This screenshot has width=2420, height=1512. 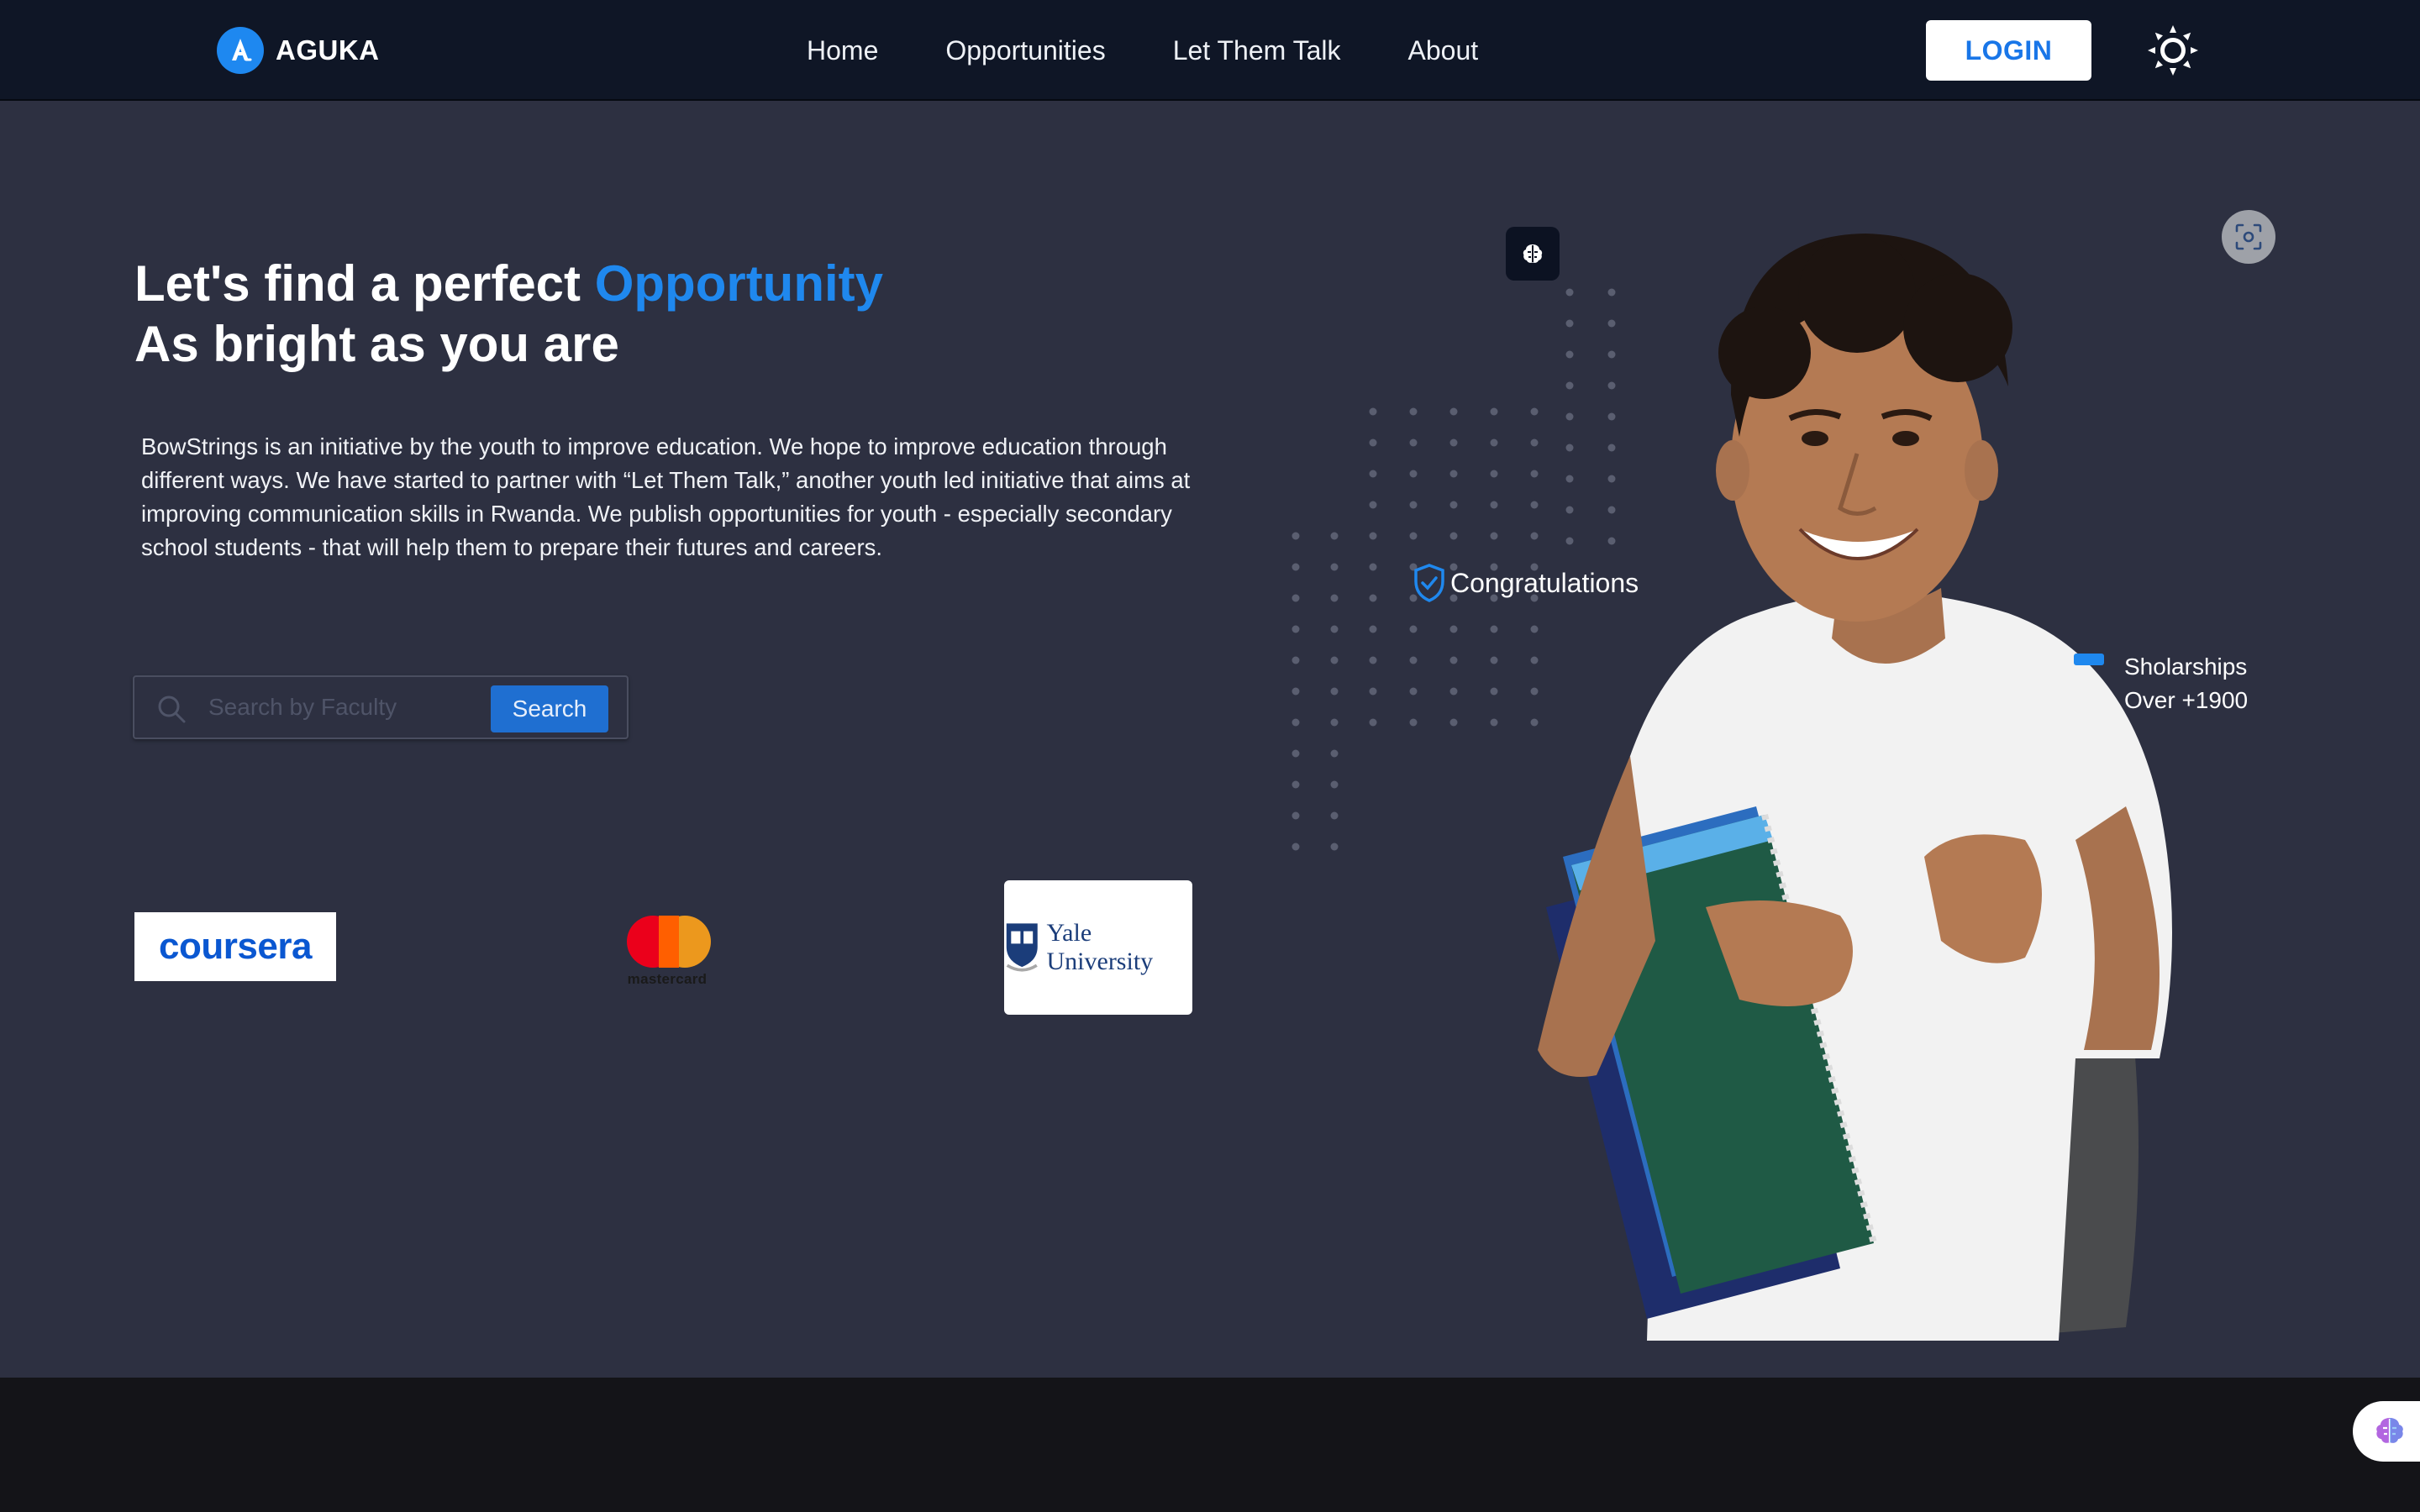 I want to click on scholarships-count: Over +1900, so click(x=2186, y=700).